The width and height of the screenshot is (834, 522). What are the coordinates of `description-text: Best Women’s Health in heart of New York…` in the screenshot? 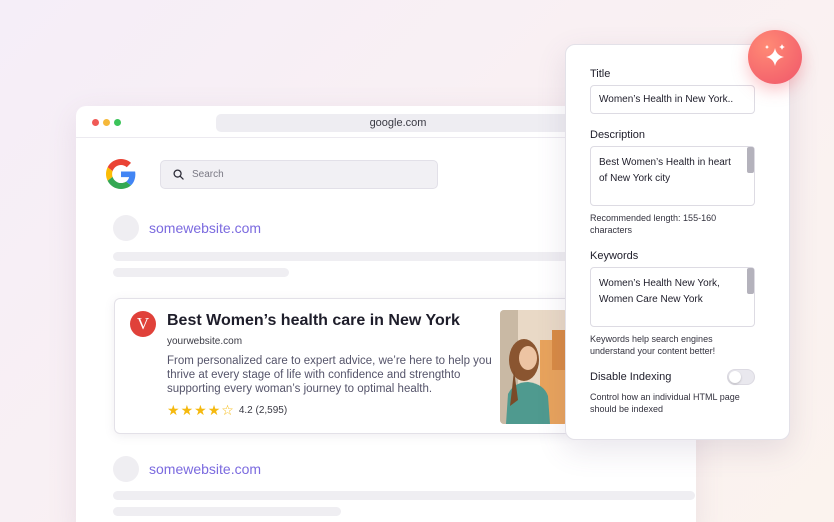 It's located at (665, 170).